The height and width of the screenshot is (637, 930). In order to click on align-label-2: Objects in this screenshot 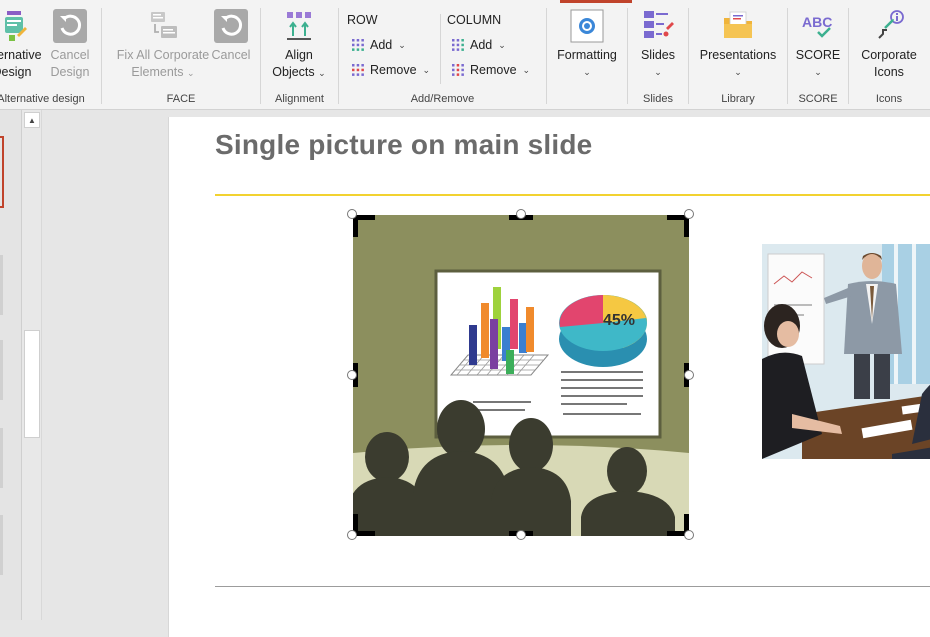, I will do `click(293, 72)`.